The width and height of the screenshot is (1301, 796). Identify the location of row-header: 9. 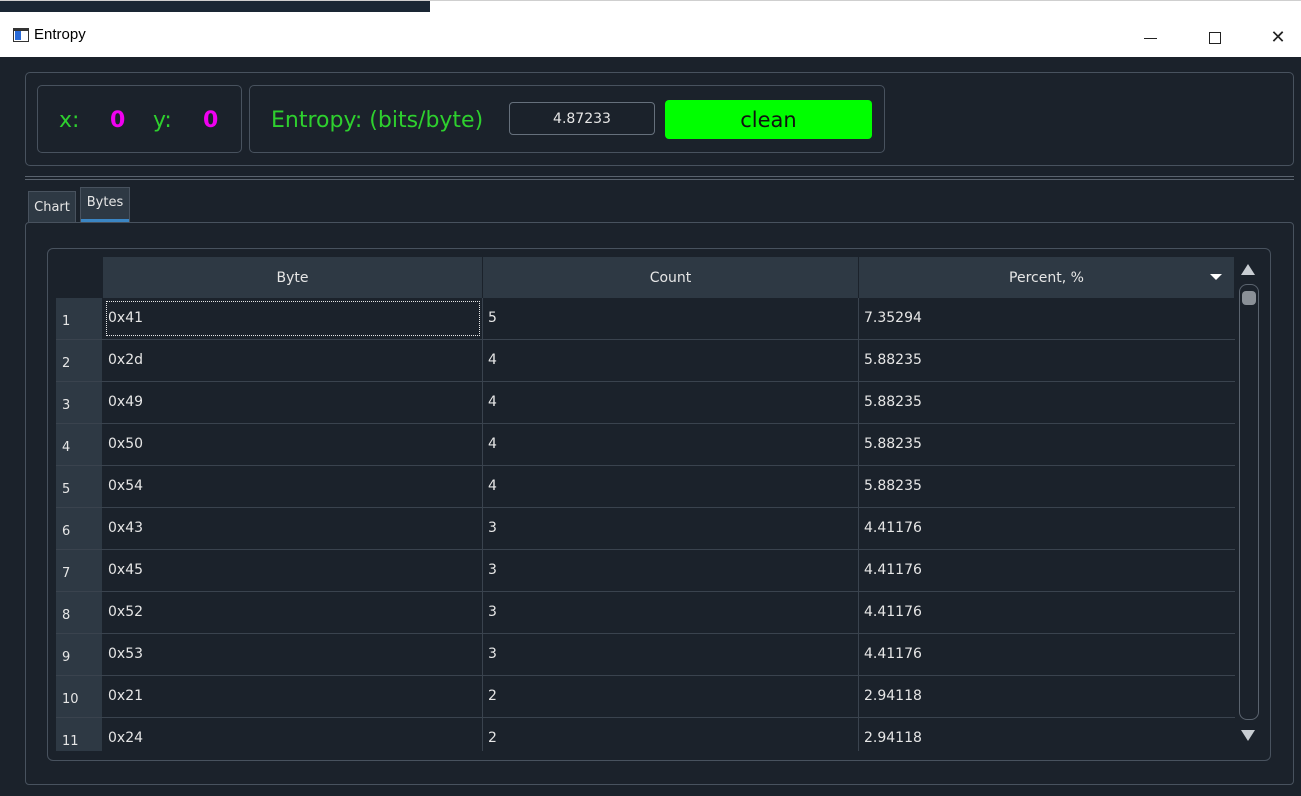
(79, 654).